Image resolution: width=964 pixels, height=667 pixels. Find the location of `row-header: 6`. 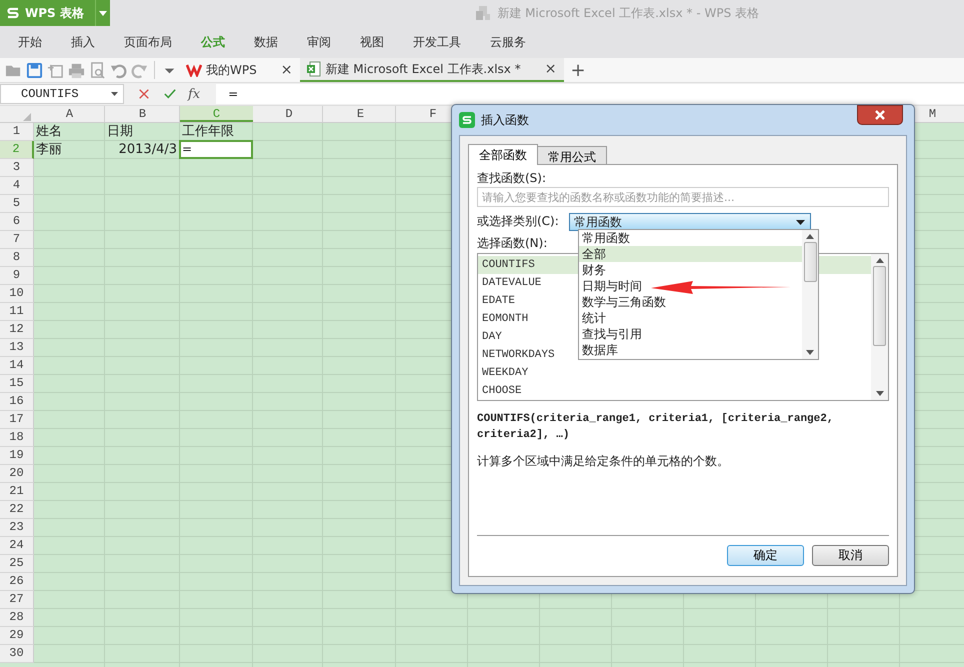

row-header: 6 is located at coordinates (17, 222).